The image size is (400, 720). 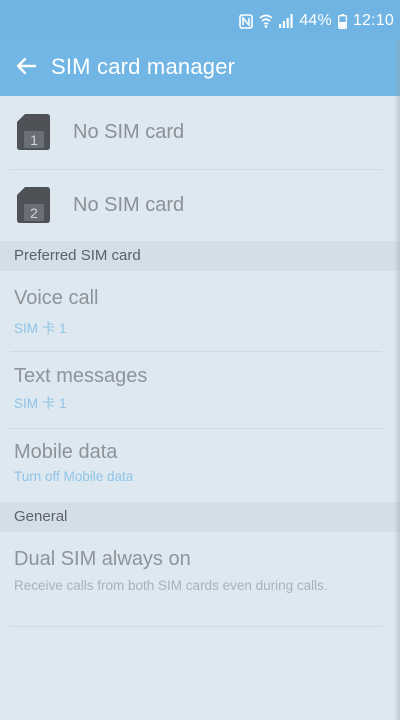 I want to click on voice-call-row: Voice call SIM 卡 1, so click(x=200, y=311).